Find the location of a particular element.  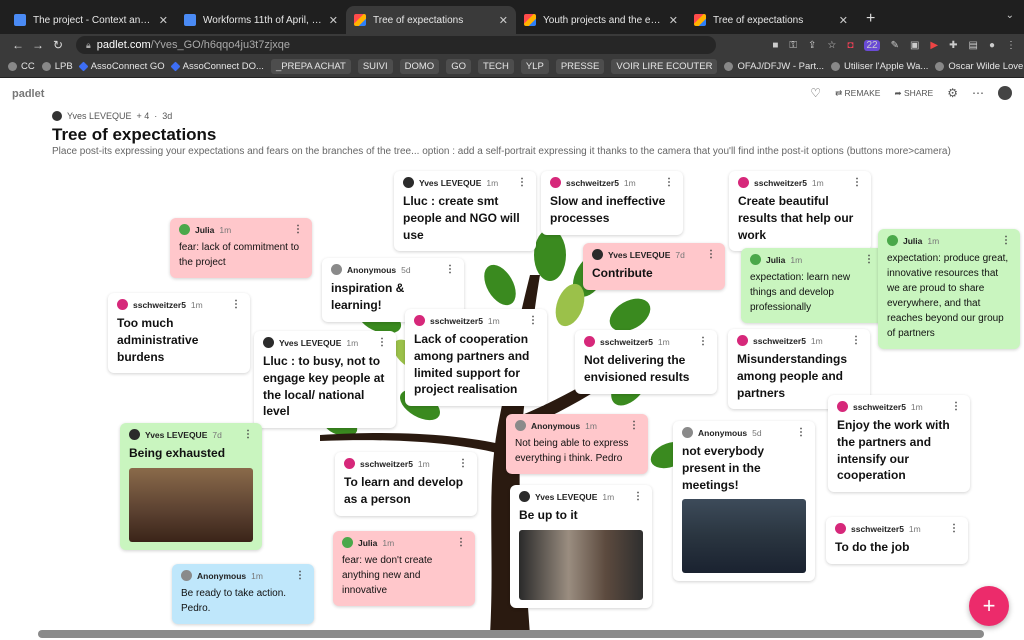

menu-icon: ⋮ is located at coordinates (1011, 45).